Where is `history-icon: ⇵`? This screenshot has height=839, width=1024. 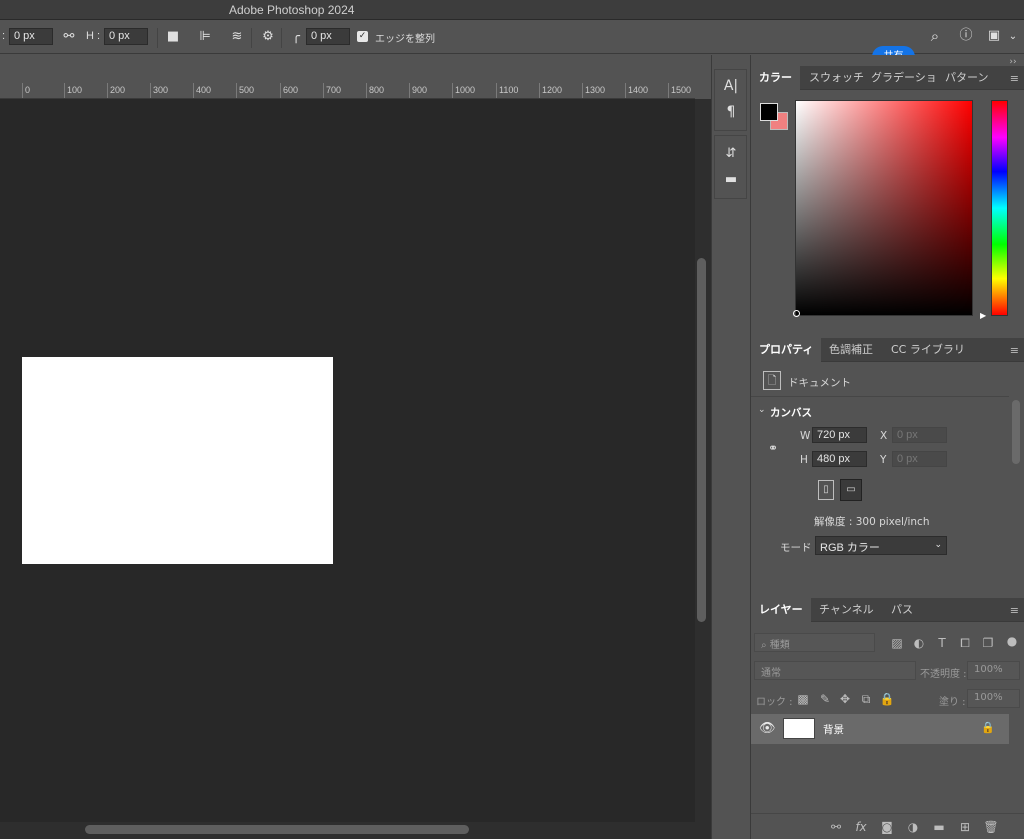
history-icon: ⇵ is located at coordinates (731, 154).